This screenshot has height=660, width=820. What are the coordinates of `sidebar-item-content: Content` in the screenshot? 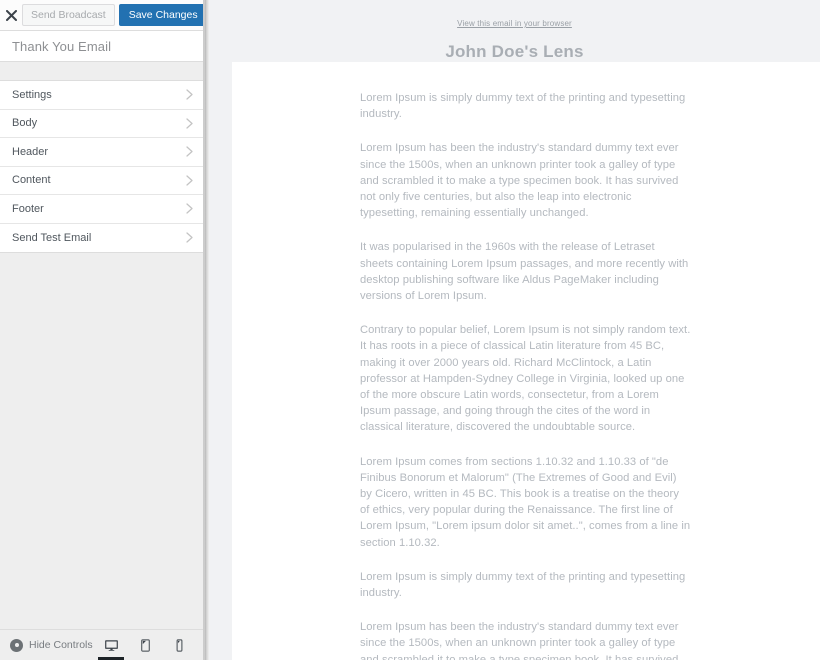 It's located at (102, 180).